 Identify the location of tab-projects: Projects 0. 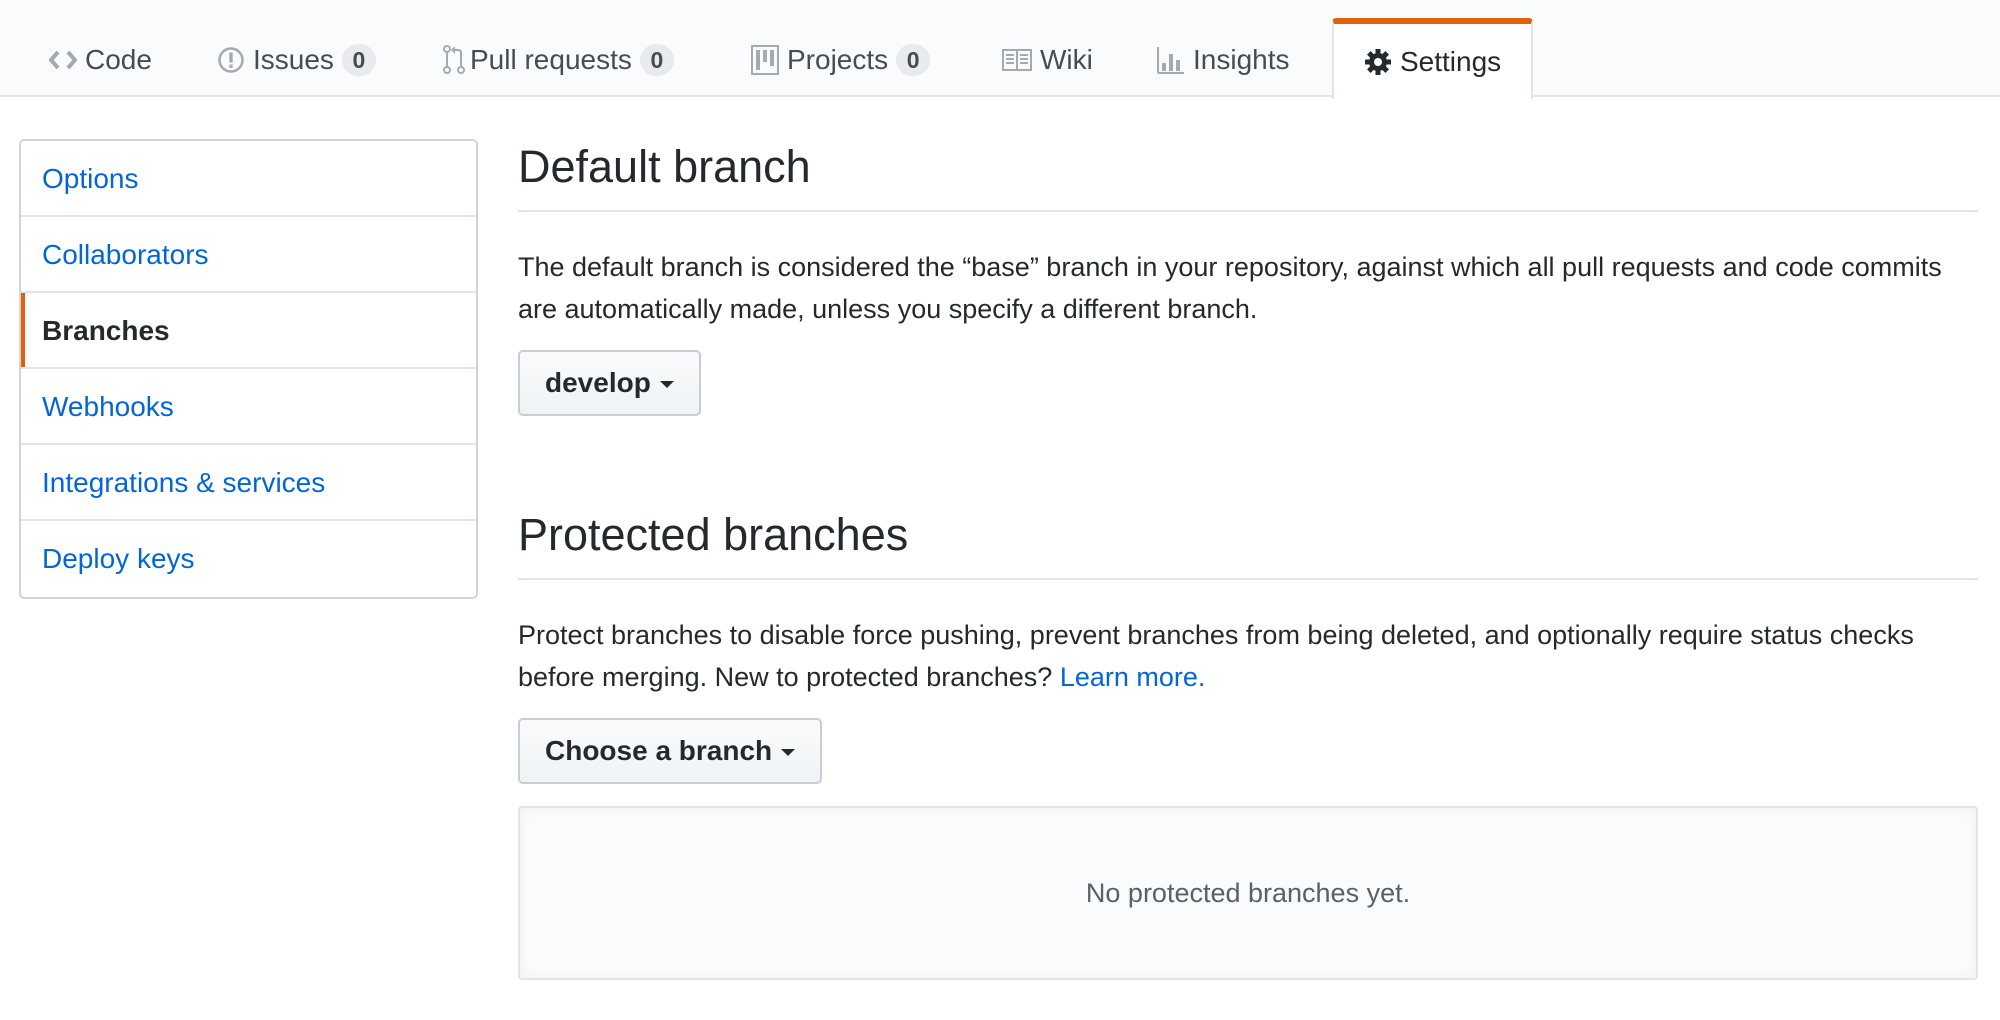
(841, 57).